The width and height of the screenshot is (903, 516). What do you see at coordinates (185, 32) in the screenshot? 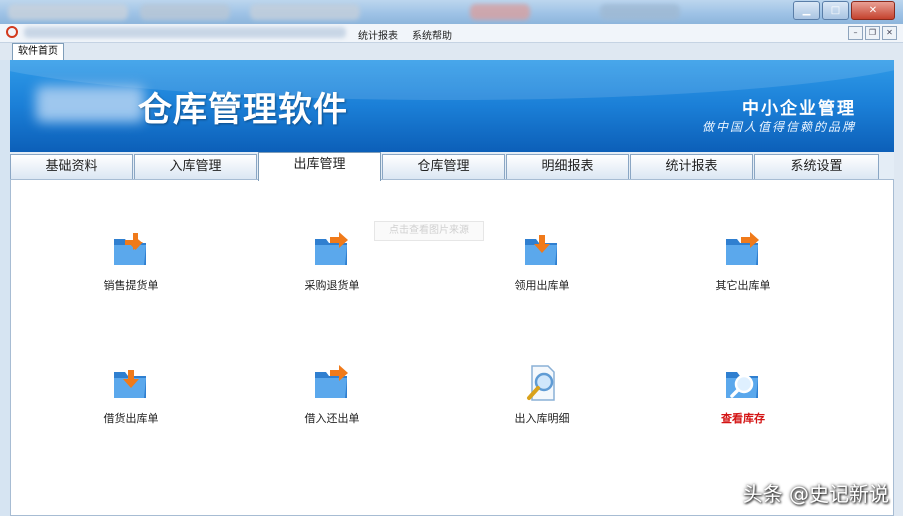
I see `blurred-menu-region` at bounding box center [185, 32].